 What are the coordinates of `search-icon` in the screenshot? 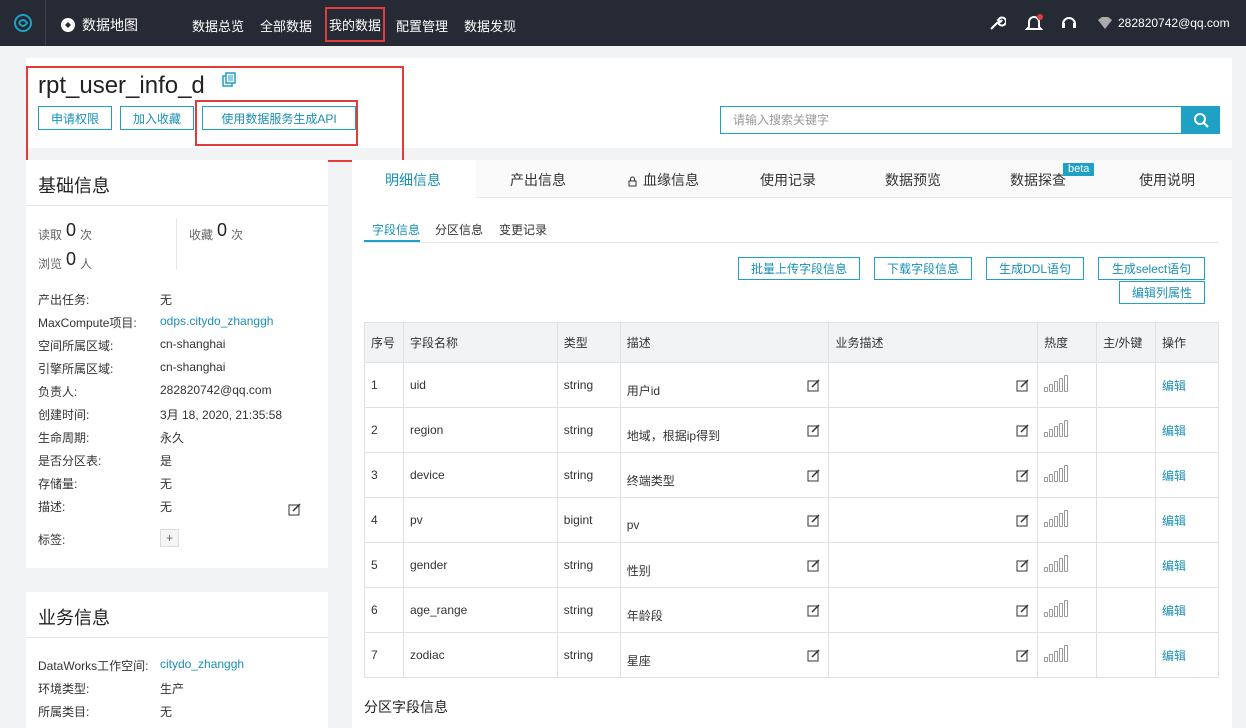 It's located at (1201, 120).